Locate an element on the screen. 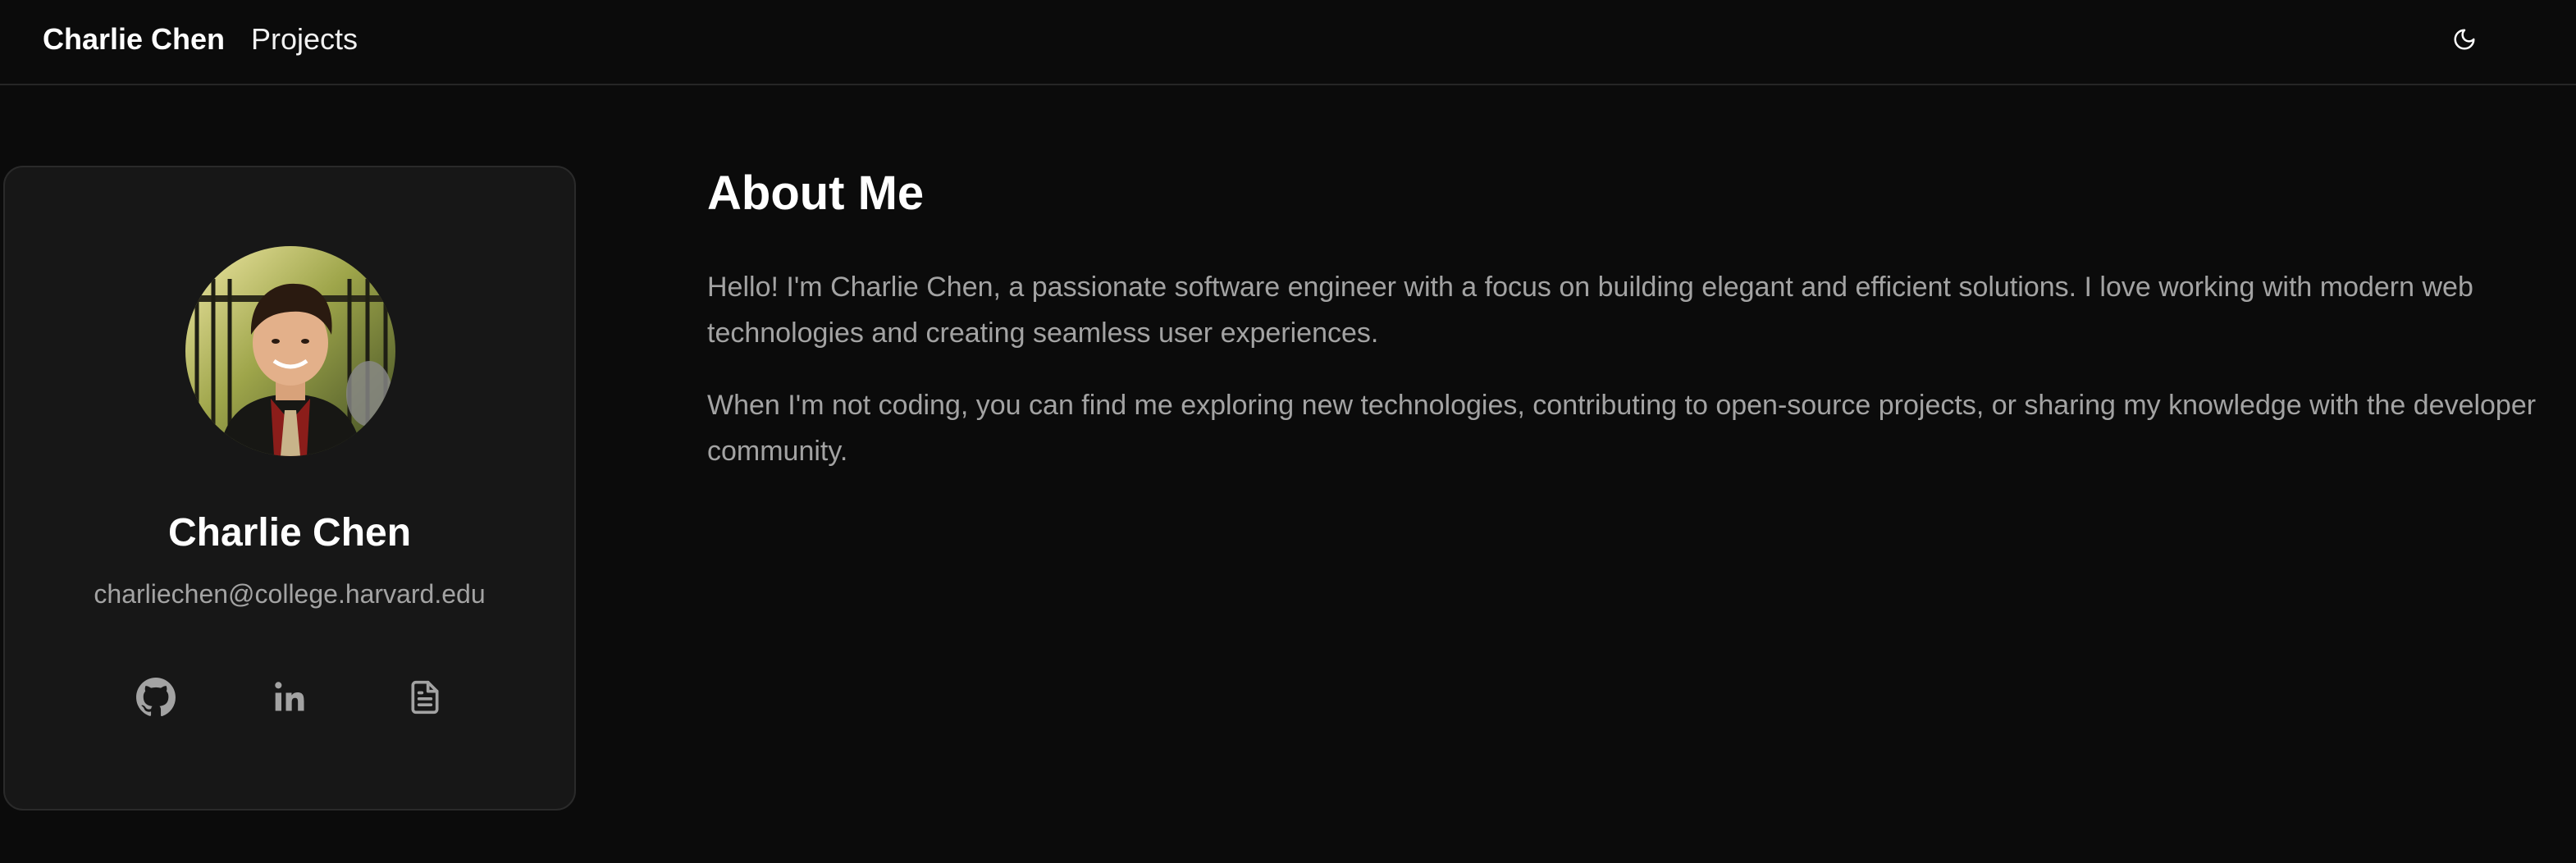  theme-toggle-button is located at coordinates (2464, 39).